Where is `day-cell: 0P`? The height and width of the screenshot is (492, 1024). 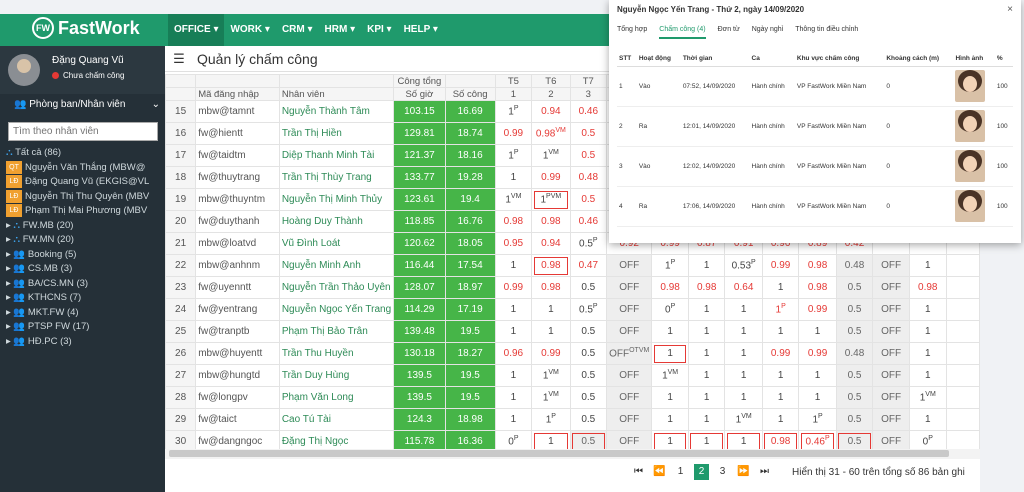 day-cell: 0P is located at coordinates (670, 309).